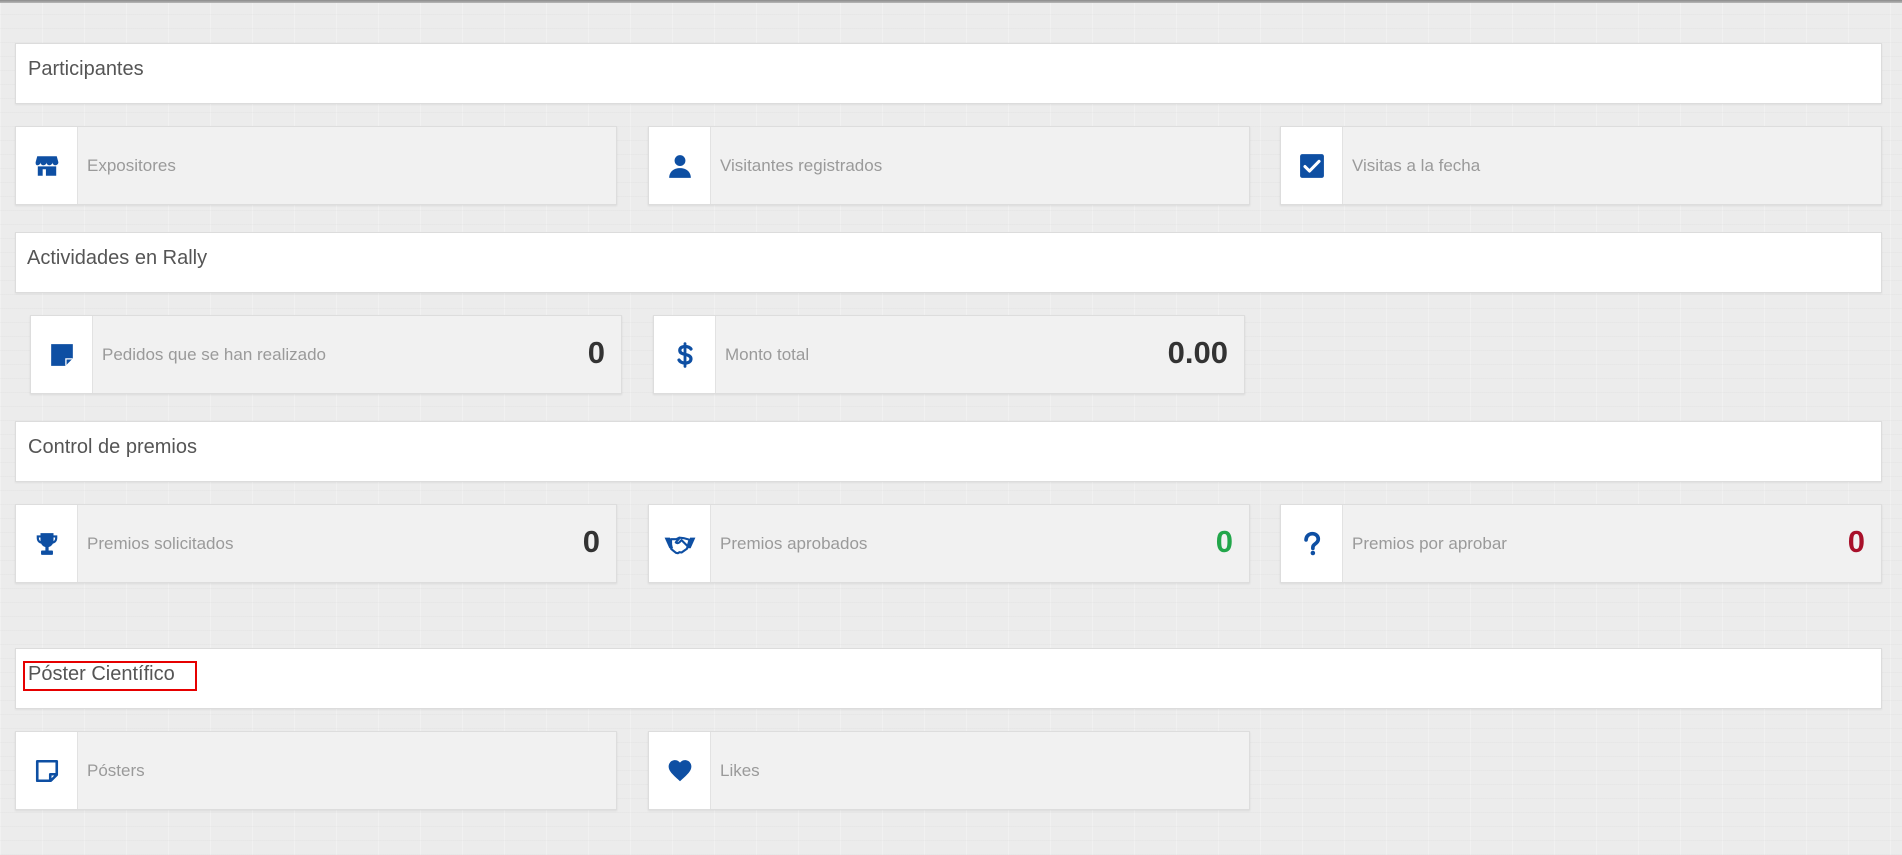 The image size is (1902, 855). Describe the element at coordinates (1856, 541) in the screenshot. I see `card-value-por-aprobar: 0` at that location.